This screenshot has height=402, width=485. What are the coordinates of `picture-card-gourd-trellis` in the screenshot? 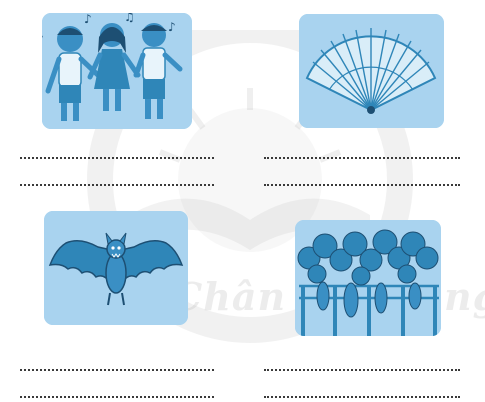 It's located at (368, 278).